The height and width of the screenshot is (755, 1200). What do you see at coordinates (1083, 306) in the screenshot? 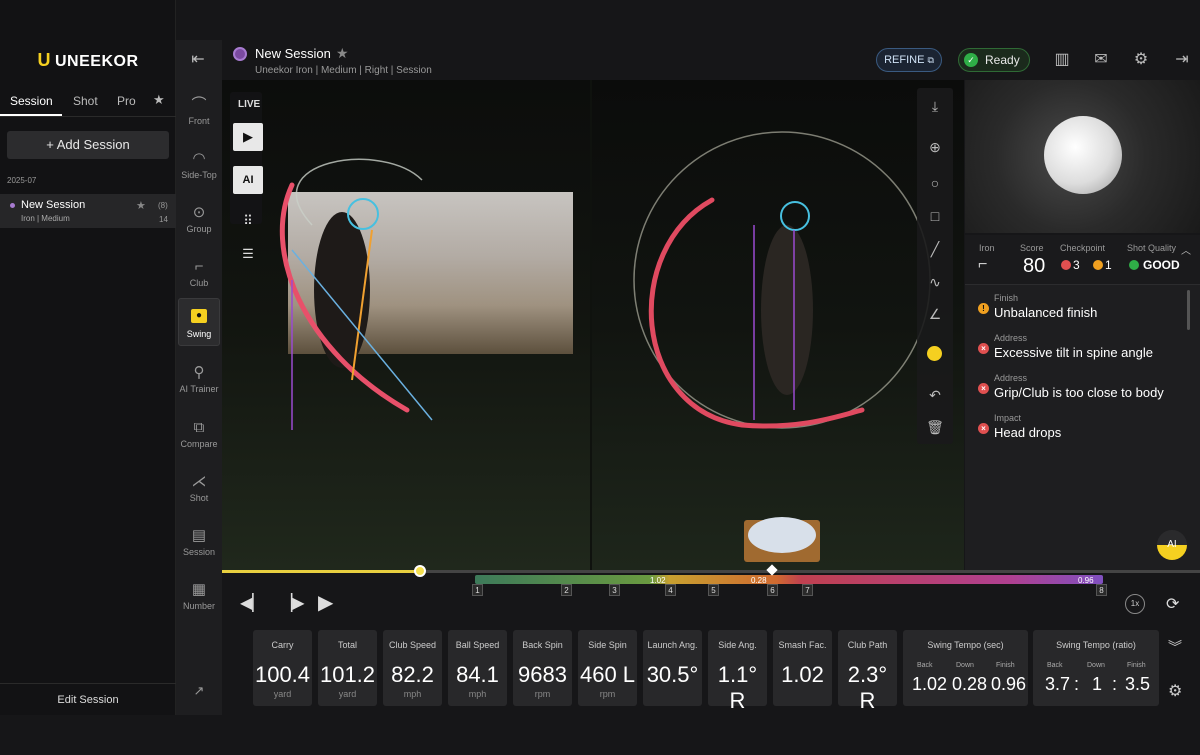
I see `checkpoint-item: ! Finish Unbalanced finish` at bounding box center [1083, 306].